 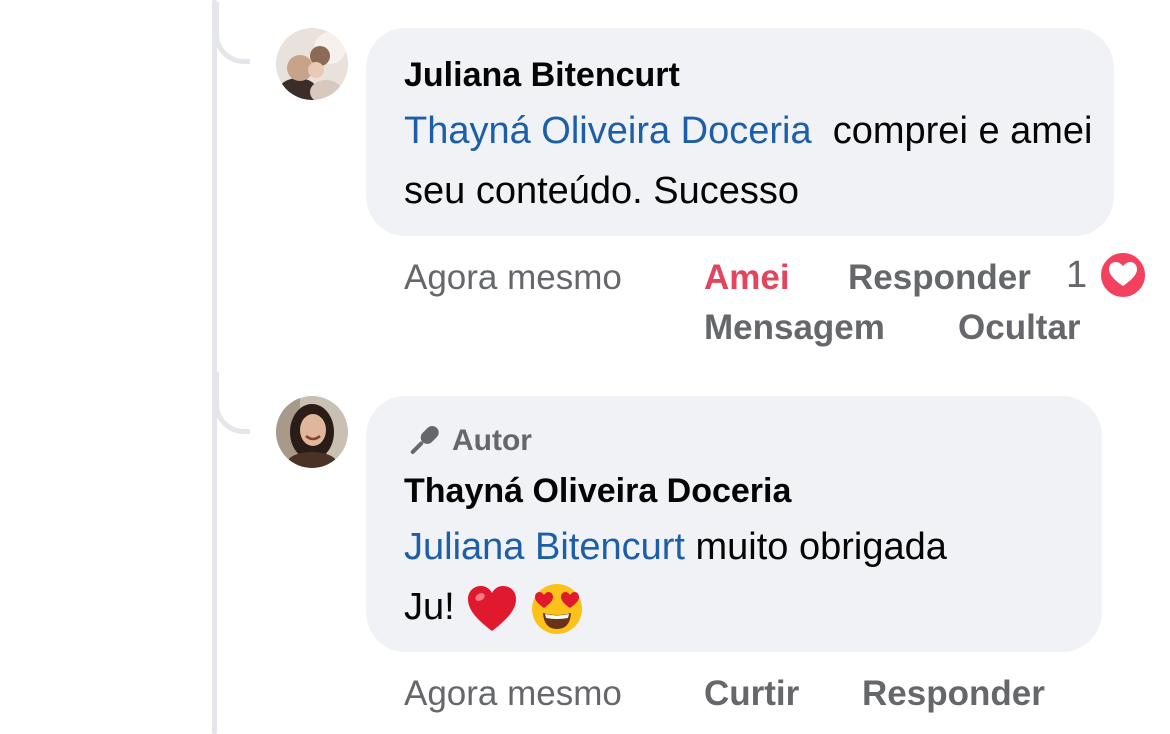 What do you see at coordinates (821, 547) in the screenshot?
I see `comment-body: muito obrigada` at bounding box center [821, 547].